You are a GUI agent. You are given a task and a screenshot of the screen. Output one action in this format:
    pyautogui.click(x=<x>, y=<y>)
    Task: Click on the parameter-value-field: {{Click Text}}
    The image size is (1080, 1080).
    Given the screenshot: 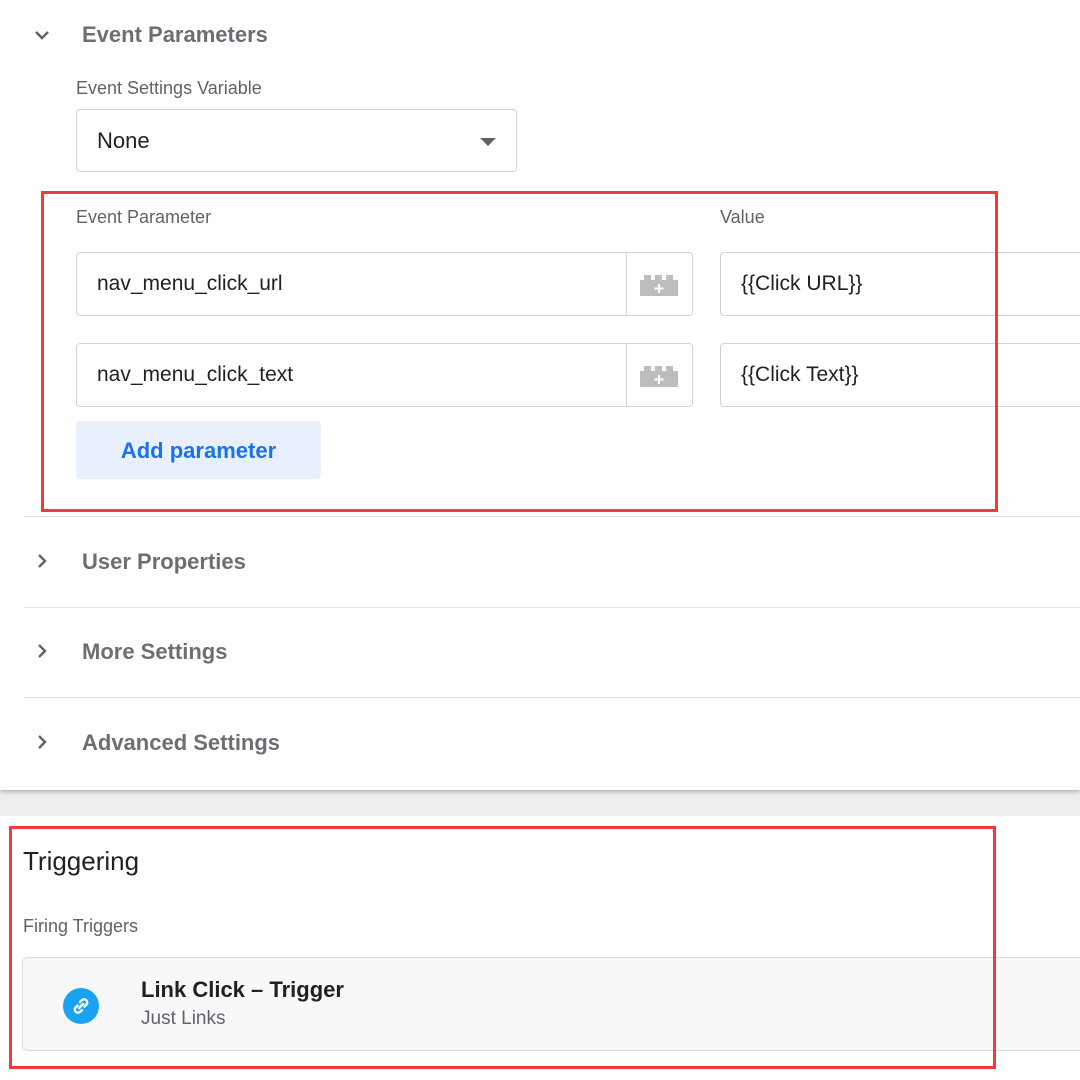 What is the action you would take?
    pyautogui.click(x=900, y=375)
    